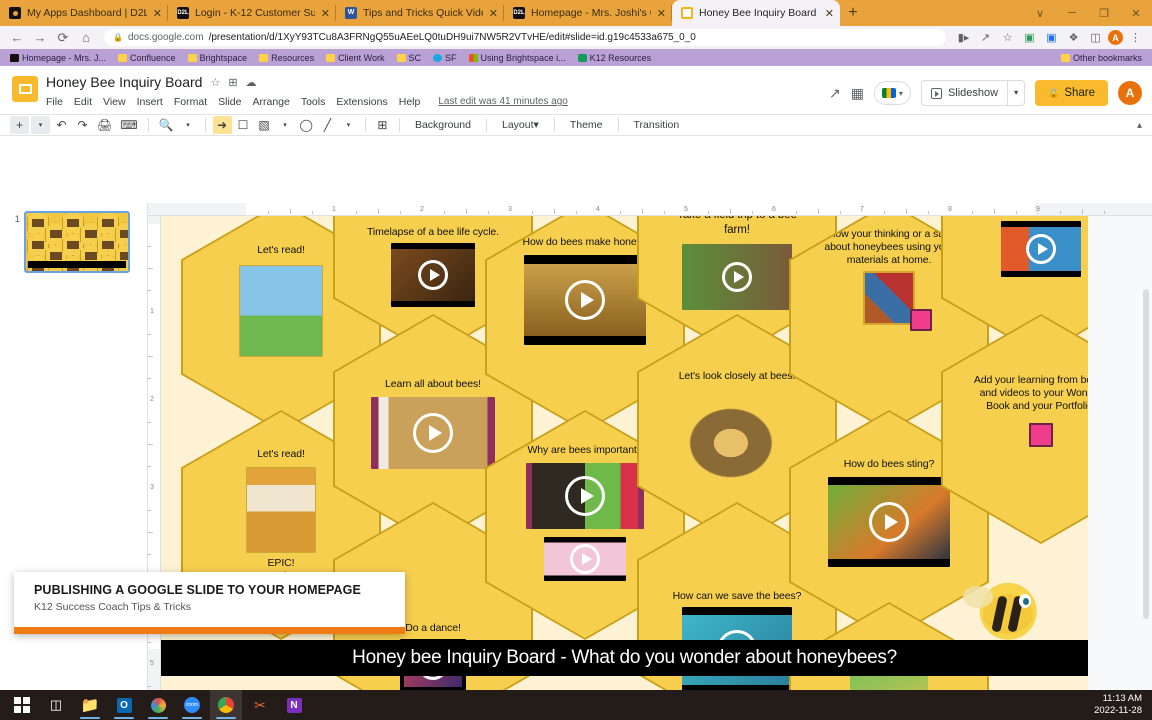 The height and width of the screenshot is (720, 1152). What do you see at coordinates (1015, 93) in the screenshot?
I see `chevron-down-icon: ▾` at bounding box center [1015, 93].